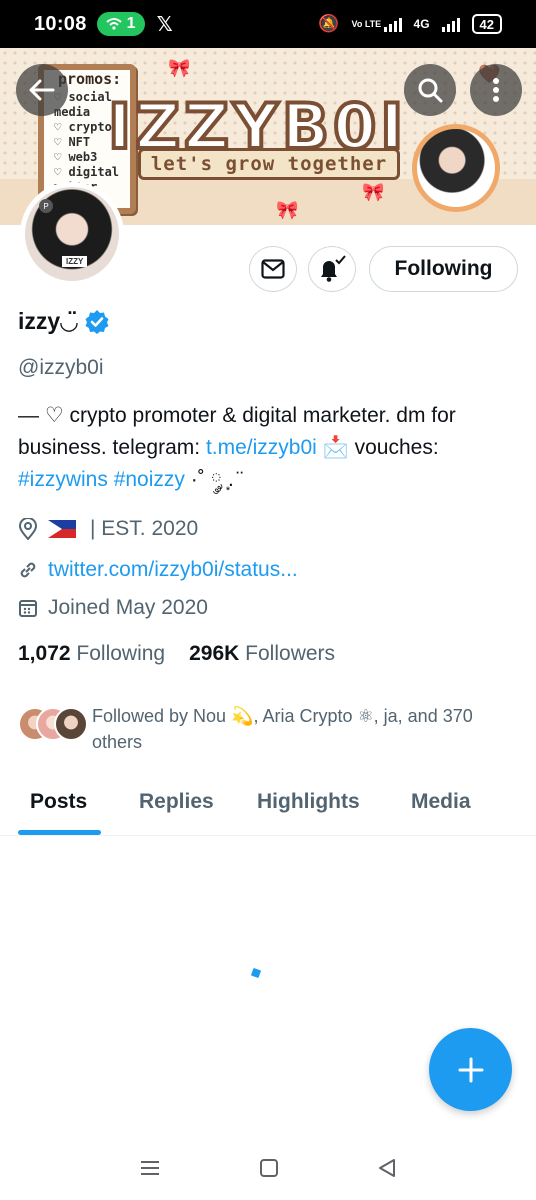 The width and height of the screenshot is (536, 1200). What do you see at coordinates (261, 447) in the screenshot?
I see `telegram-link: t.me/izzyb0i` at bounding box center [261, 447].